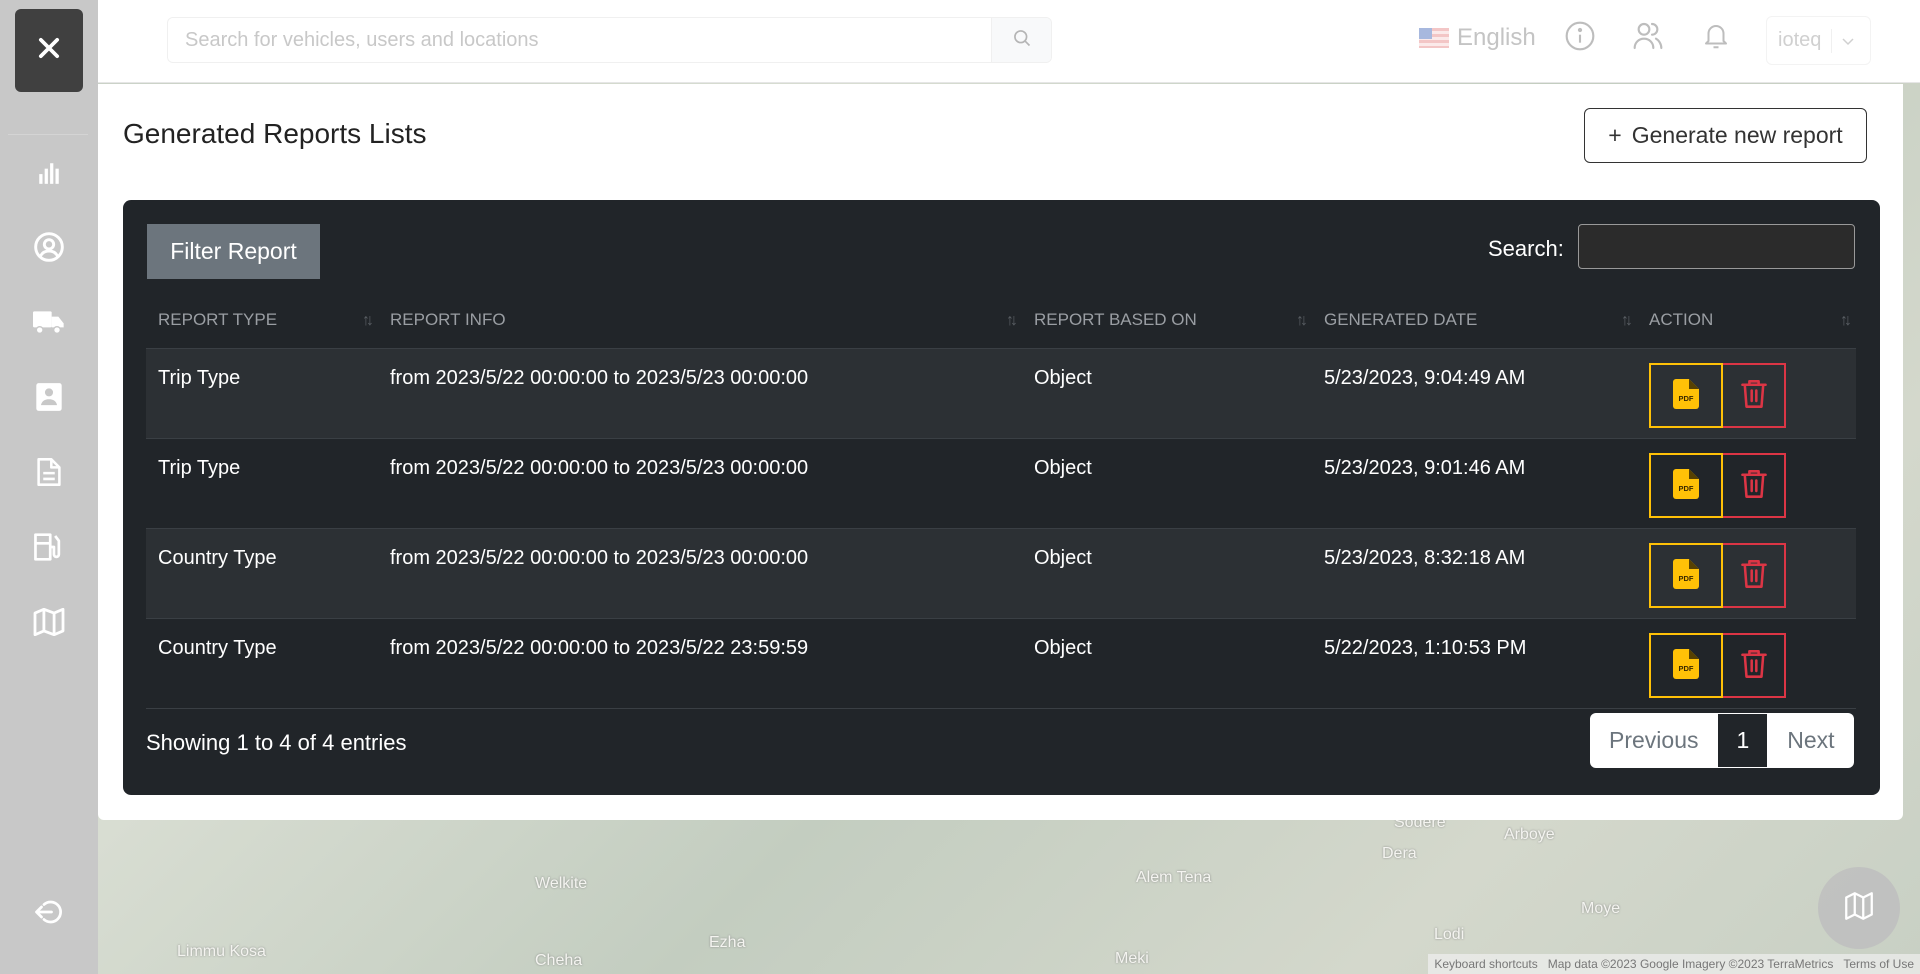  I want to click on table-search-input, so click(1716, 246).